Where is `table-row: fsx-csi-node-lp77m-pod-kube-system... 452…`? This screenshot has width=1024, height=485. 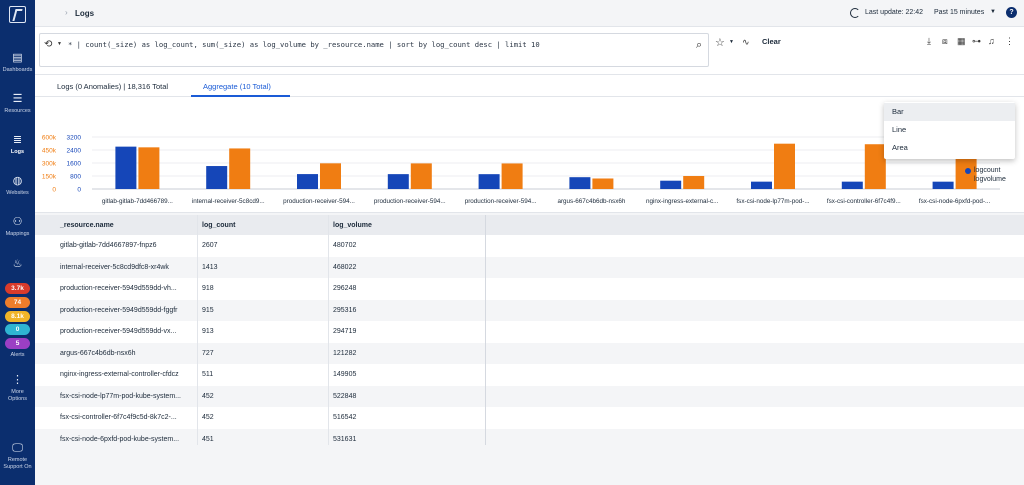
table-row: fsx-csi-node-lp77m-pod-kube-system... 452… is located at coordinates (529, 396).